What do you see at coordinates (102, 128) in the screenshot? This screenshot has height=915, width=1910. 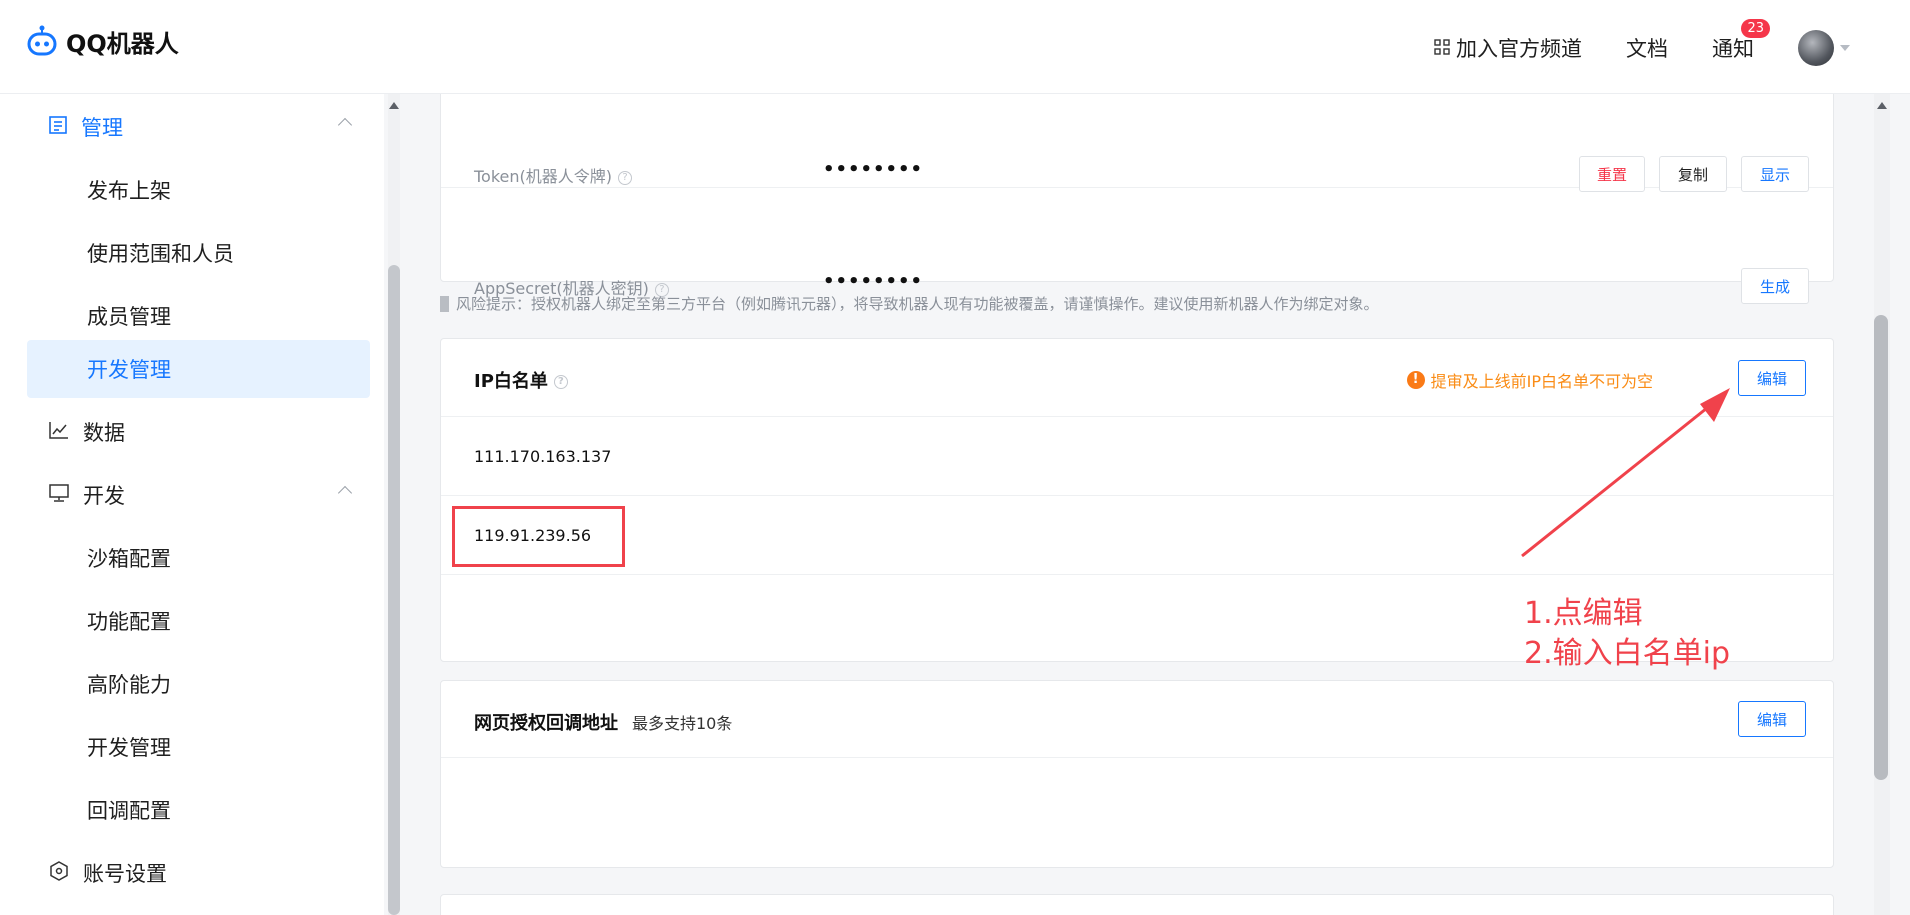 I see `sidebar-item-label: 管理` at bounding box center [102, 128].